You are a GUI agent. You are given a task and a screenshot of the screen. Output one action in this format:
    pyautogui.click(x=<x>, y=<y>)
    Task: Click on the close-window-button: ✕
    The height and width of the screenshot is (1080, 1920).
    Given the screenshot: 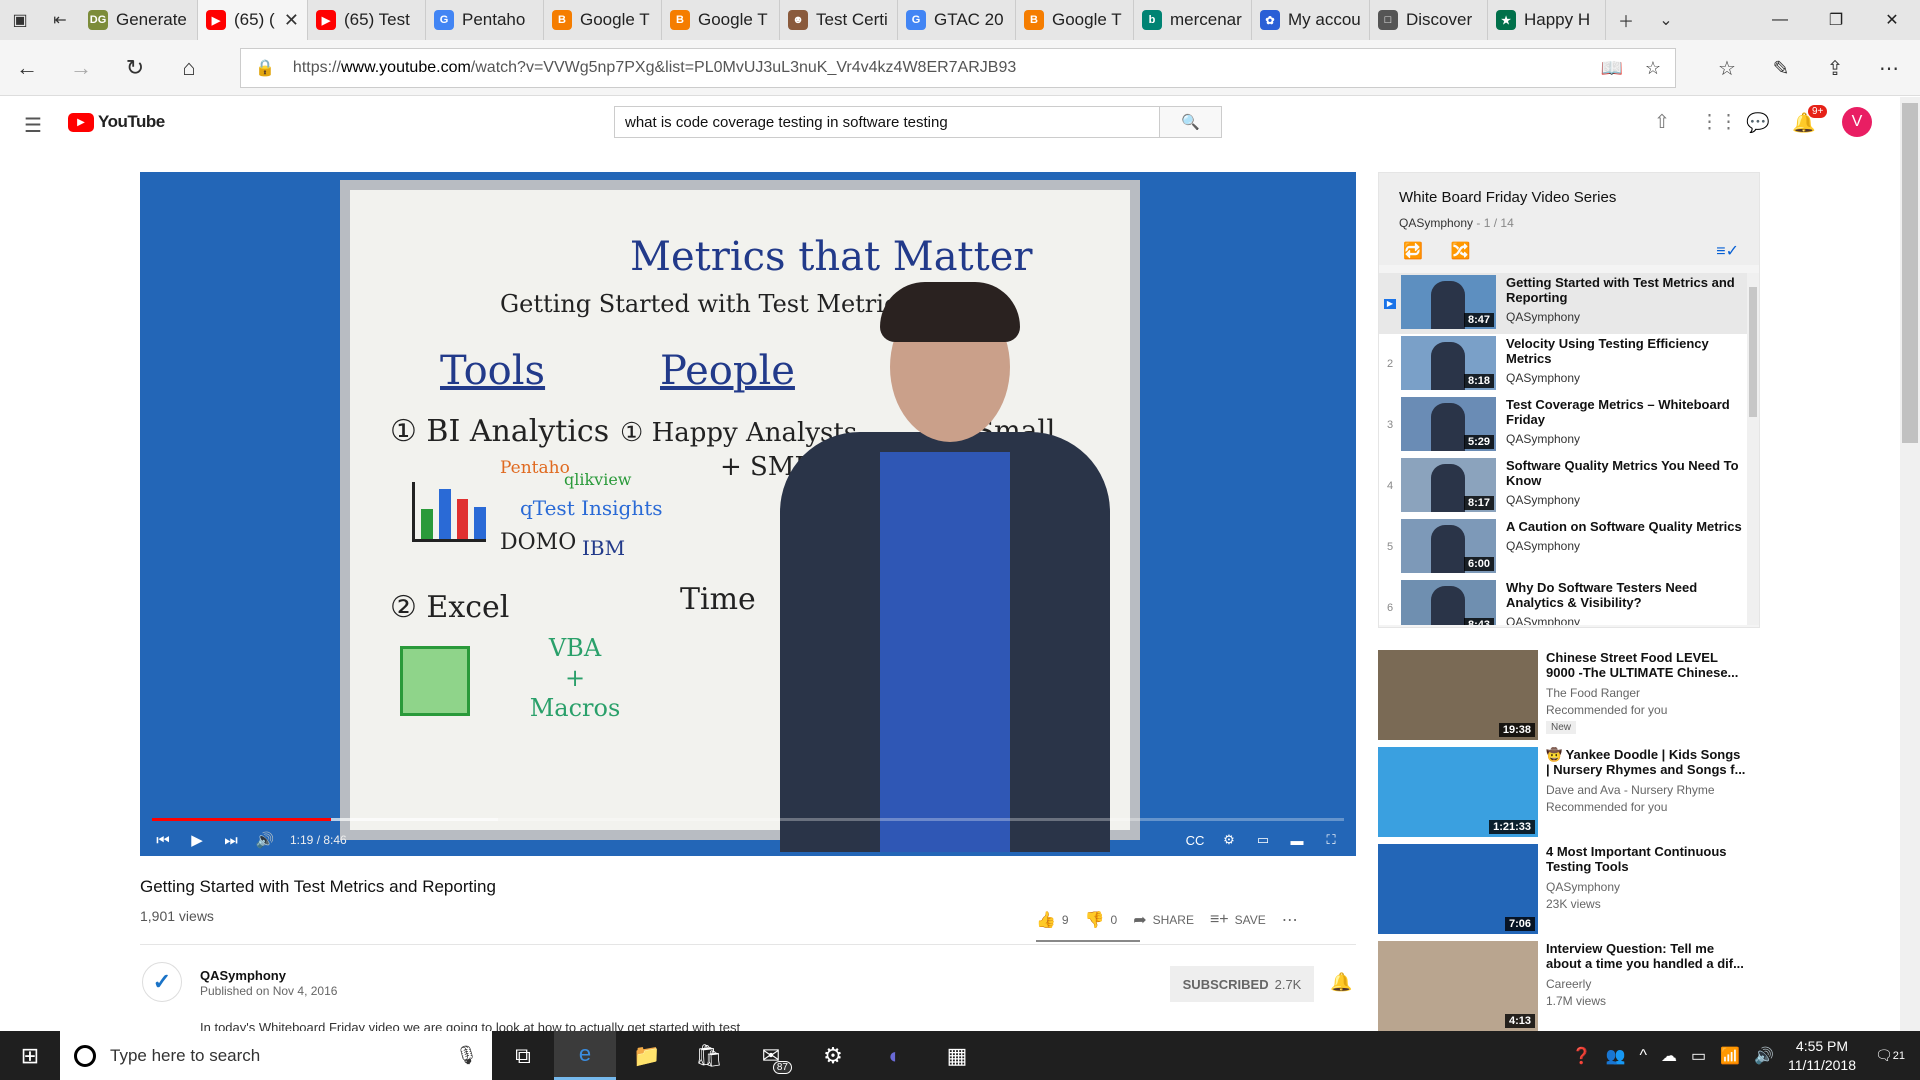 What is the action you would take?
    pyautogui.click(x=1892, y=20)
    